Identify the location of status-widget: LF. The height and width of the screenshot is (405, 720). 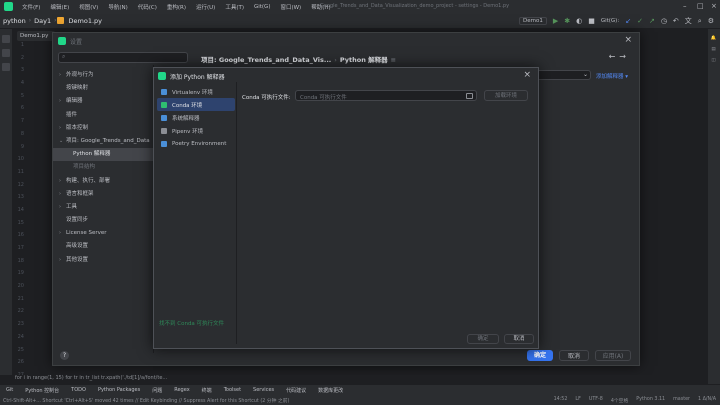
(577, 400).